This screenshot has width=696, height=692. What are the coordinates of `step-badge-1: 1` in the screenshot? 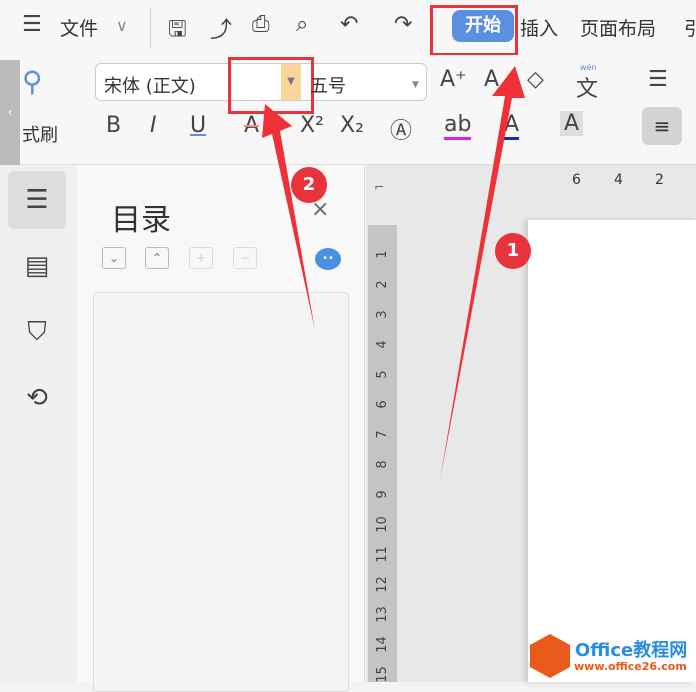 It's located at (513, 251).